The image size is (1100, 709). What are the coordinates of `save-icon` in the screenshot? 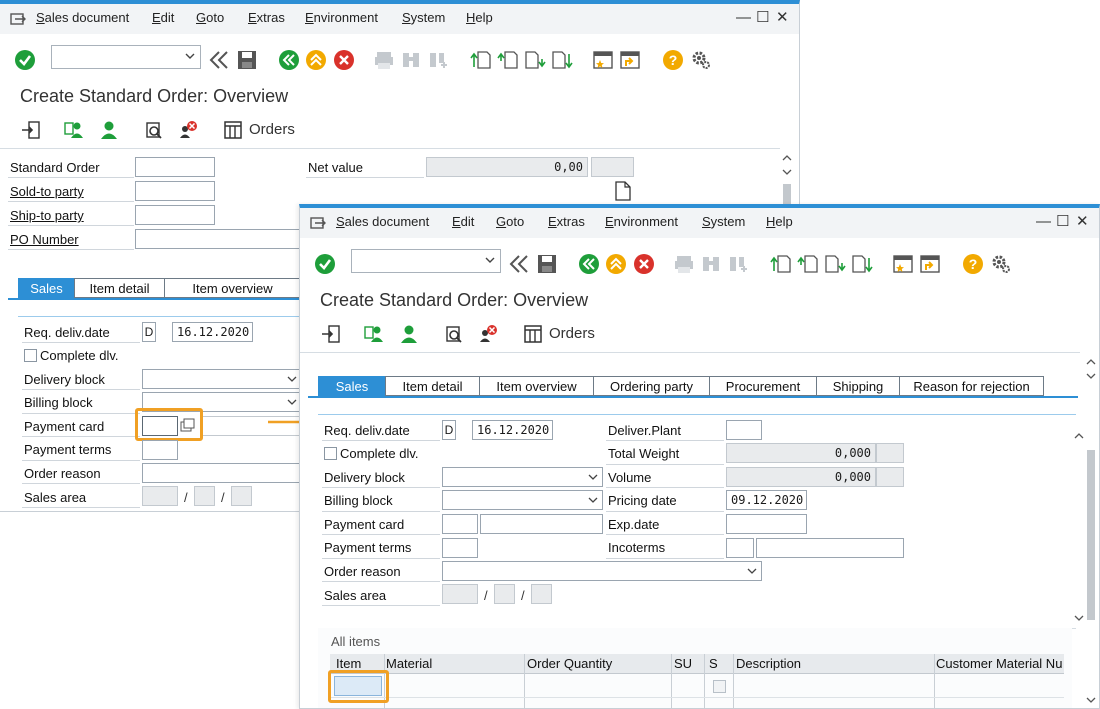 It's located at (547, 264).